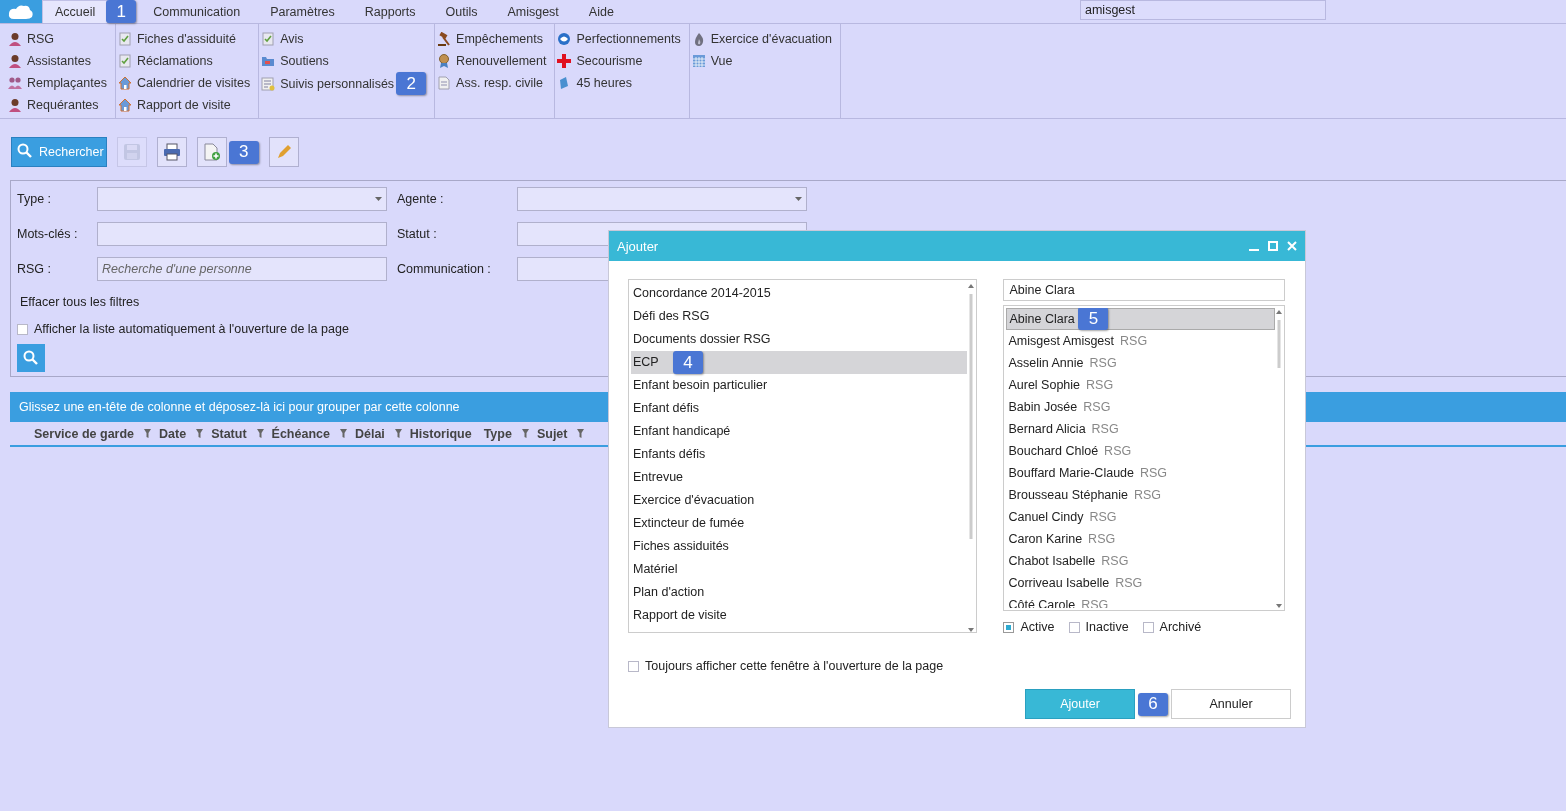  Describe the element at coordinates (1071, 473) in the screenshot. I see `person-name: Bouffard Marie-Claude` at that location.